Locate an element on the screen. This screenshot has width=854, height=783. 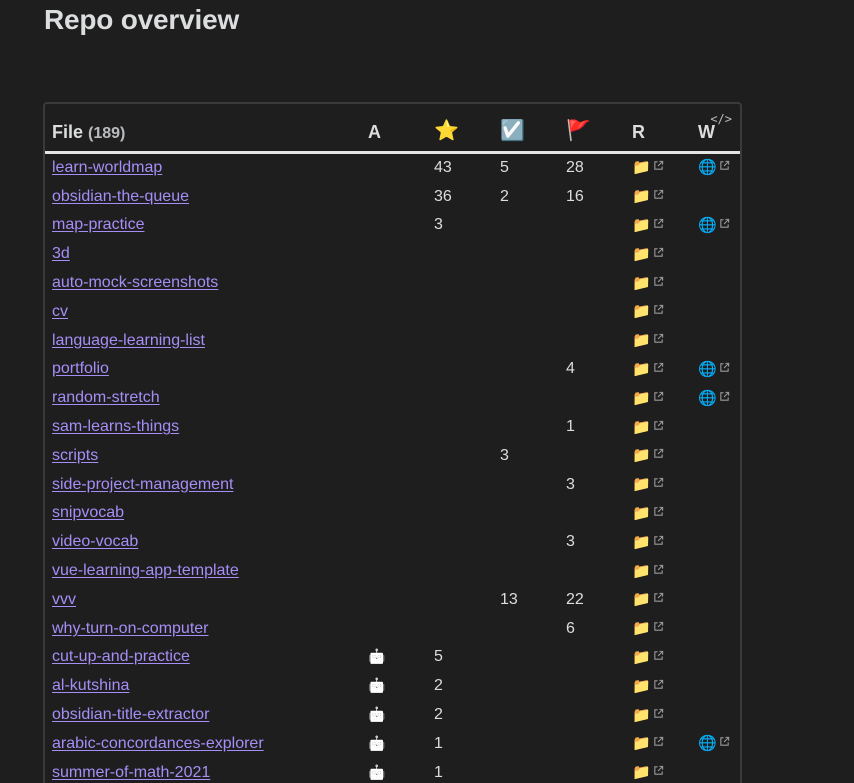
code-view-icon: </> is located at coordinates (721, 119).